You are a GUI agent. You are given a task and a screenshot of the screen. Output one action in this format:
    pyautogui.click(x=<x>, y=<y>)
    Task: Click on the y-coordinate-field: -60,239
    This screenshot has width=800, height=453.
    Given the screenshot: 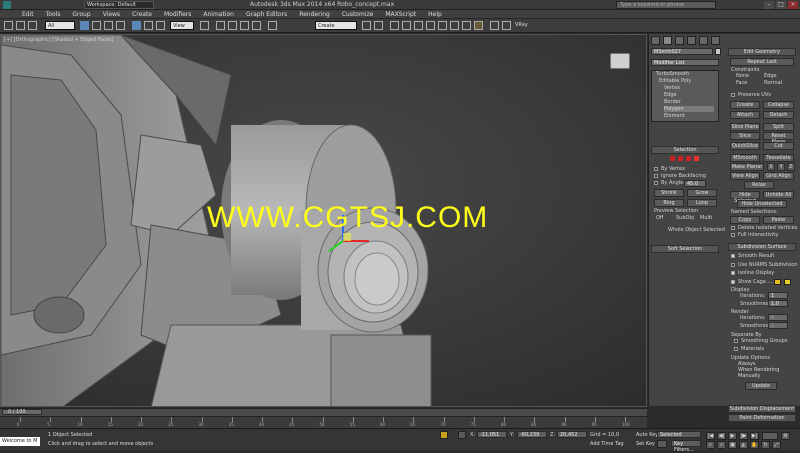 What is the action you would take?
    pyautogui.click(x=532, y=434)
    